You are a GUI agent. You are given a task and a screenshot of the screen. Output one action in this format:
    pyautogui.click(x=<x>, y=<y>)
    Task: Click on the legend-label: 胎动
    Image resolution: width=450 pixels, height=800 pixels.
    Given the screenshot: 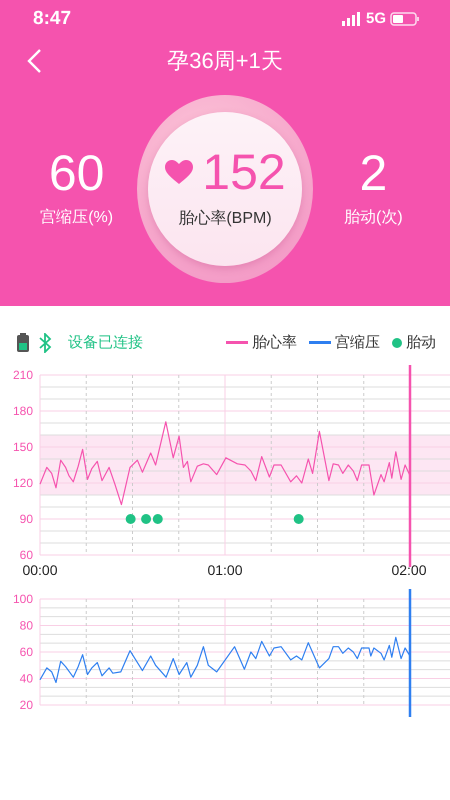 What is the action you would take?
    pyautogui.click(x=421, y=343)
    